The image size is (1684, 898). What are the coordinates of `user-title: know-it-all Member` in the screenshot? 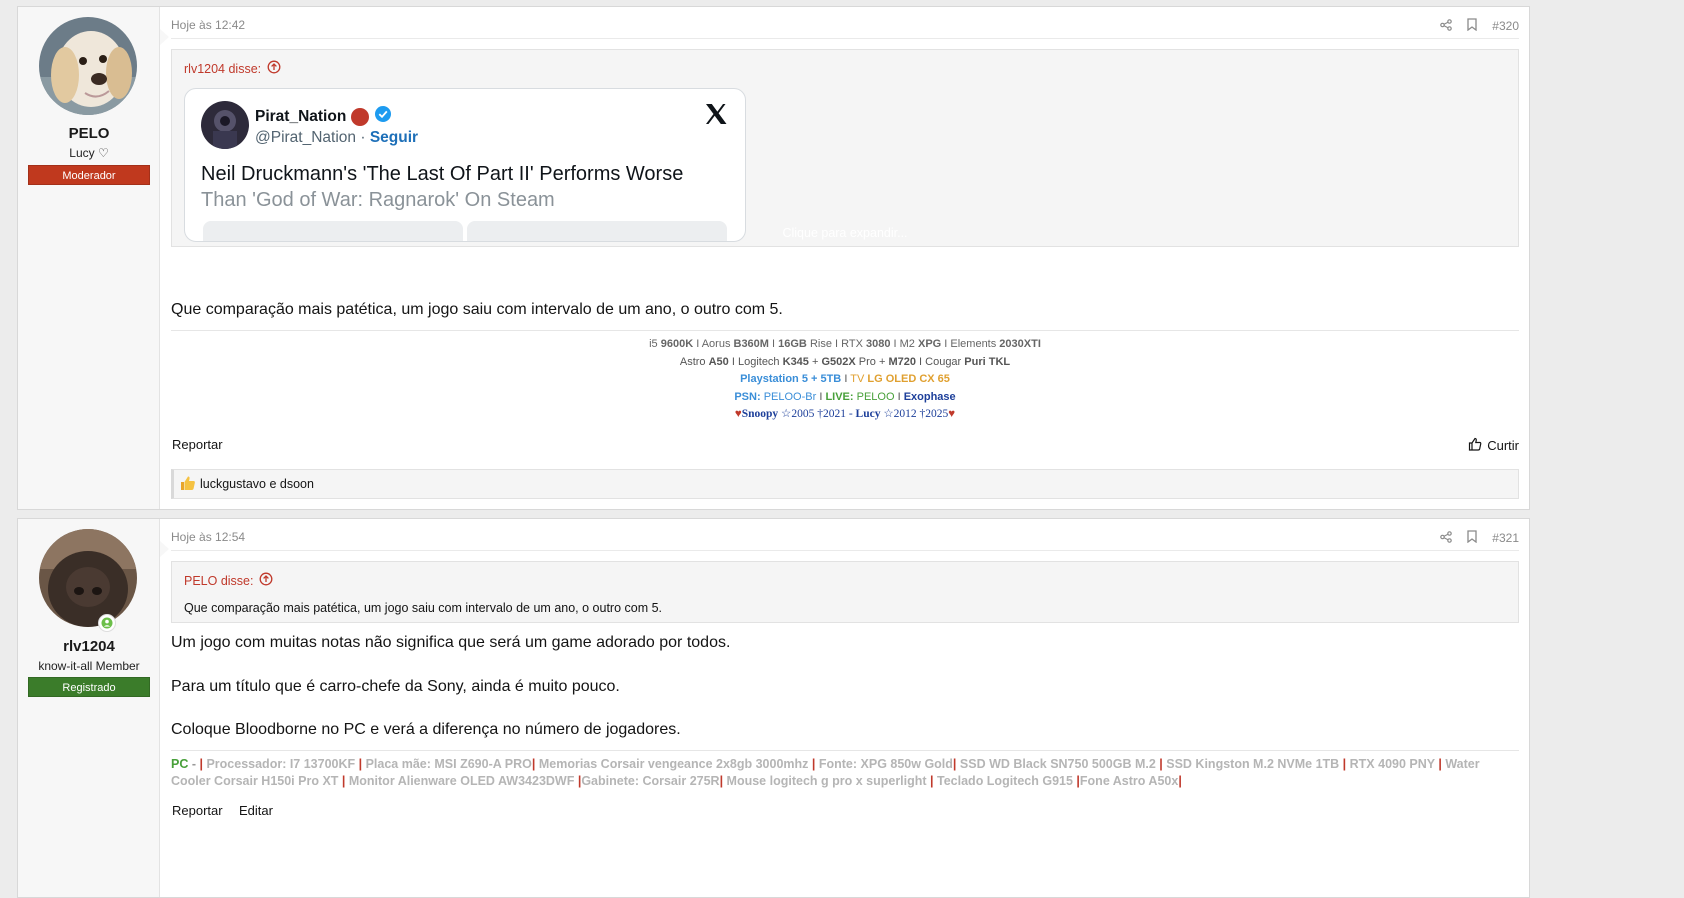 It's located at (89, 666).